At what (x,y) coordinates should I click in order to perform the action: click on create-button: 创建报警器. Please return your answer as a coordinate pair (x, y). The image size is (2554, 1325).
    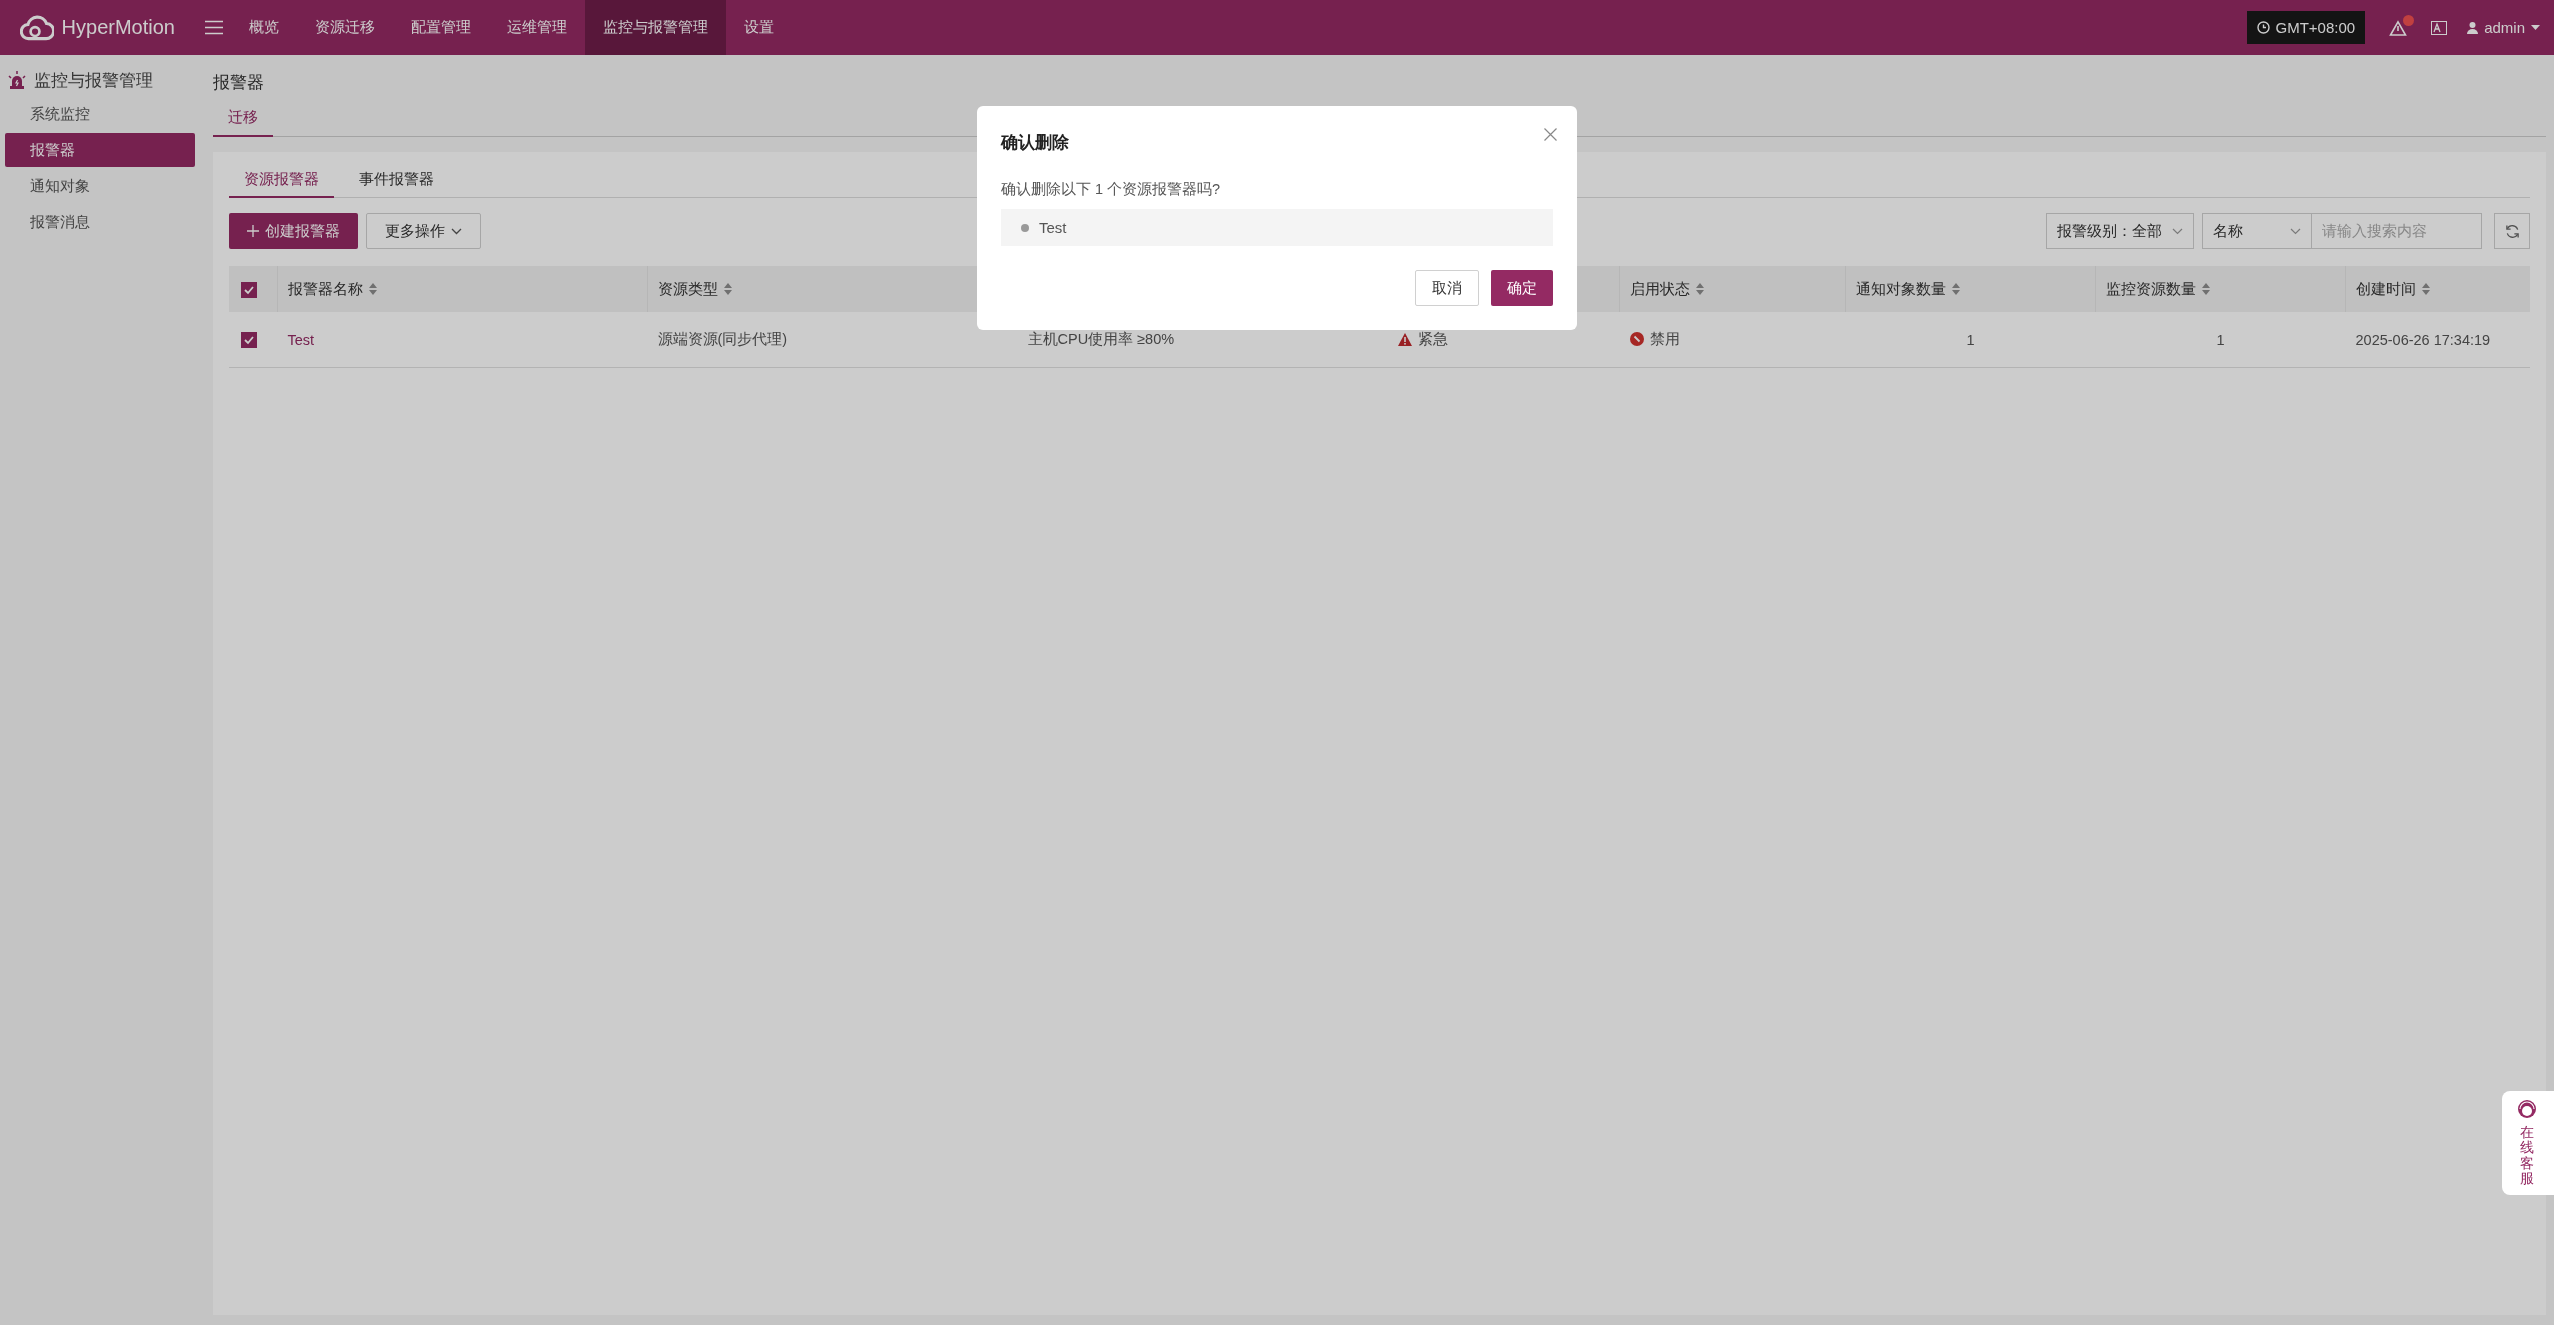
    Looking at the image, I should click on (293, 231).